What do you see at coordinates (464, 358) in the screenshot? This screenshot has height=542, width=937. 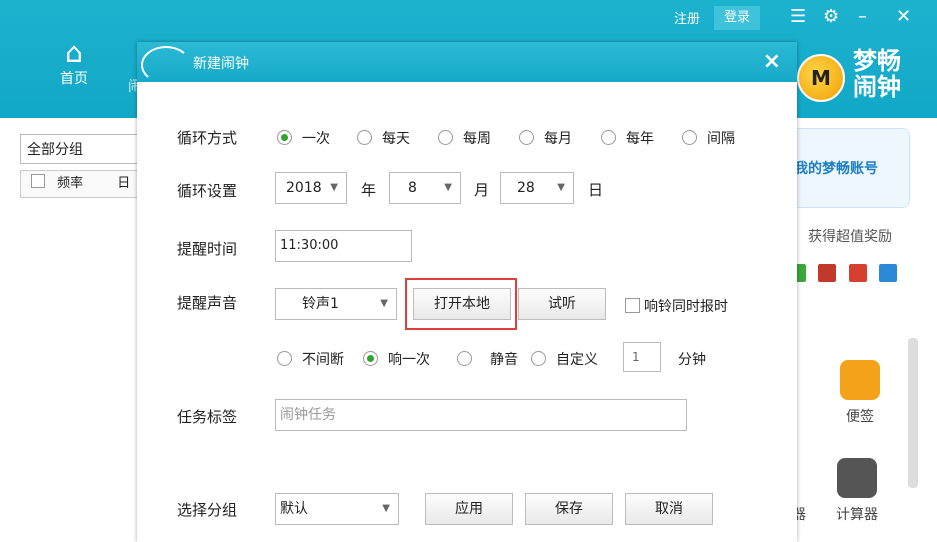 I see `radio-mute-indicator` at bounding box center [464, 358].